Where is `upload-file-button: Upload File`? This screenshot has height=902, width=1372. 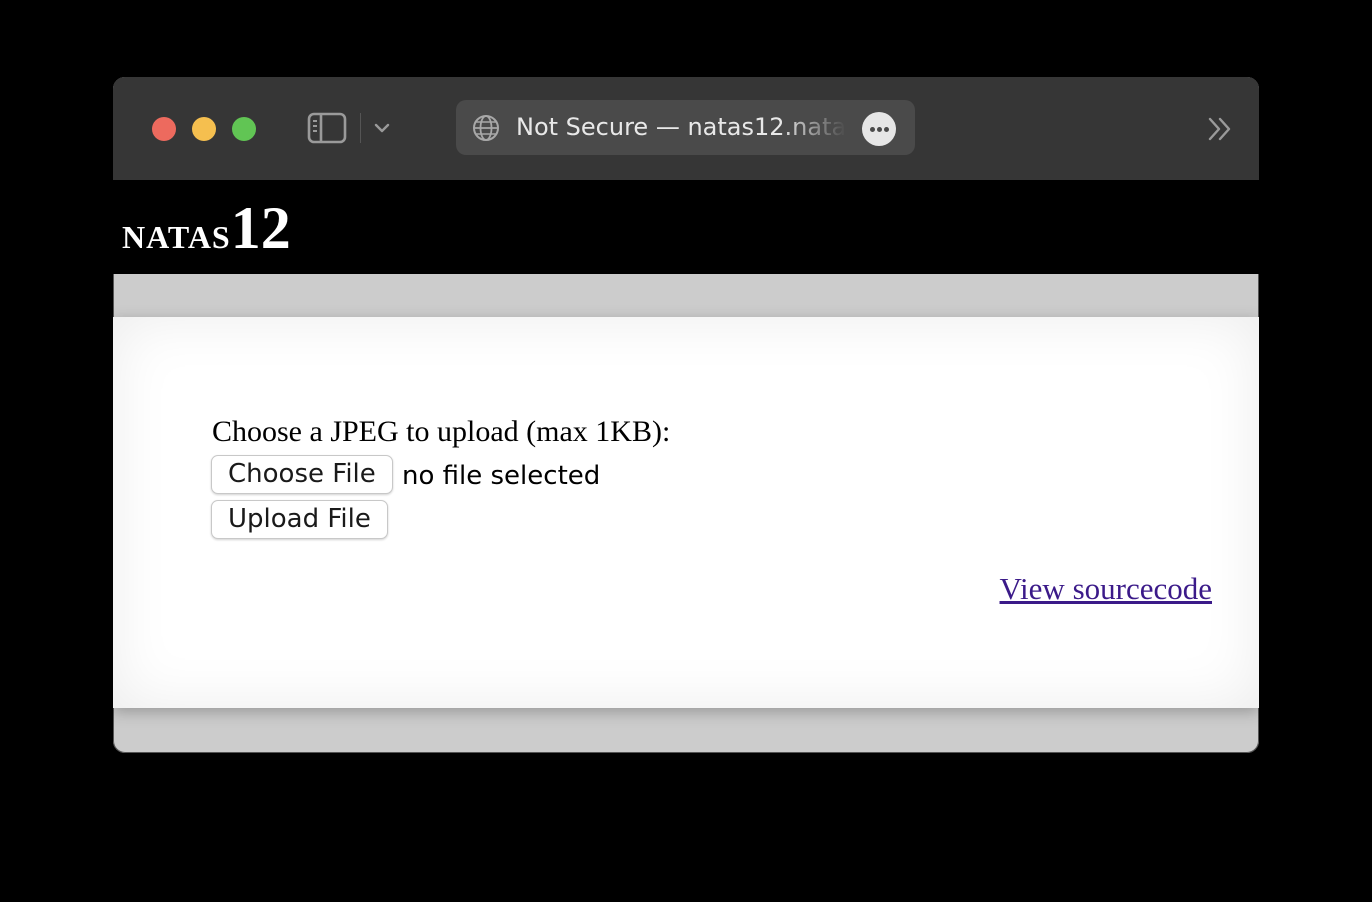
upload-file-button: Upload File is located at coordinates (299, 519).